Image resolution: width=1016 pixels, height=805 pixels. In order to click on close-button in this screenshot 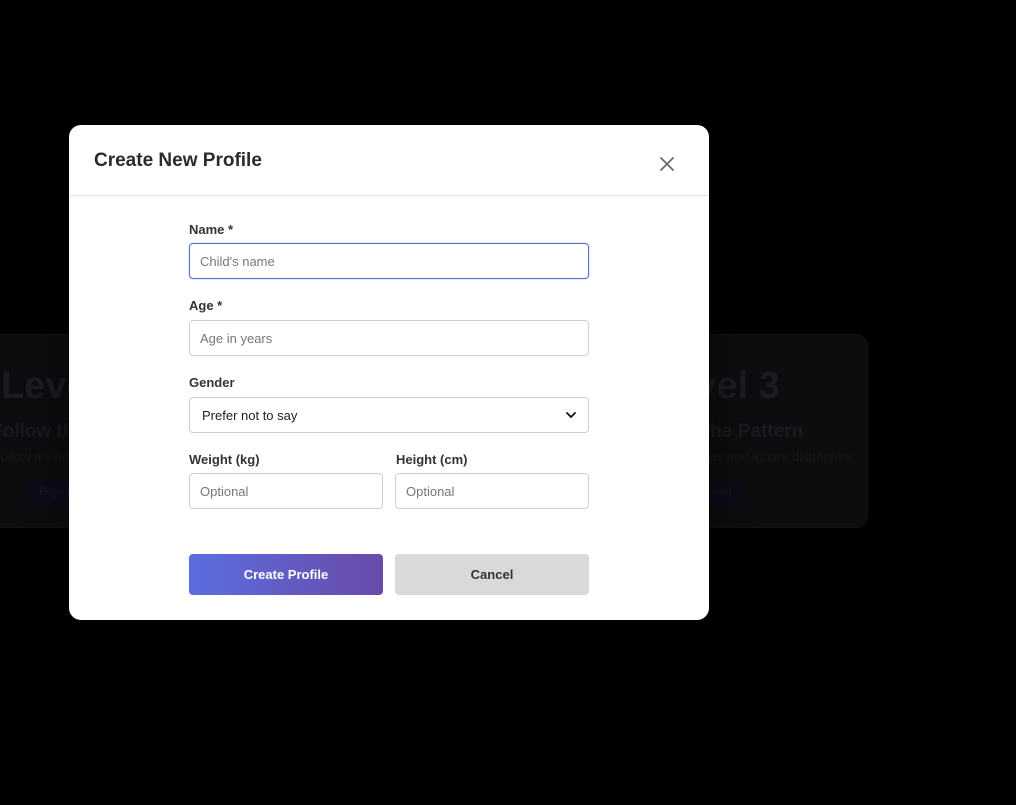, I will do `click(667, 164)`.